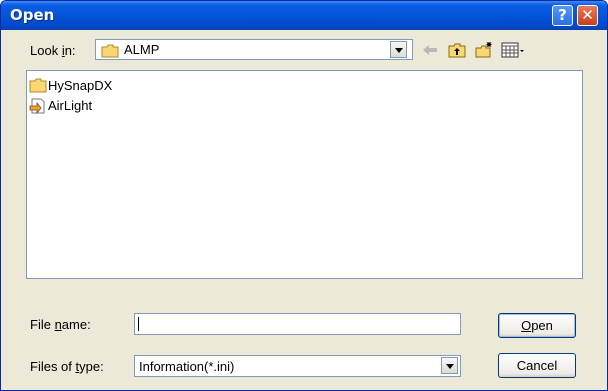  What do you see at coordinates (91, 366) in the screenshot?
I see `filetype-label-post: ype:` at bounding box center [91, 366].